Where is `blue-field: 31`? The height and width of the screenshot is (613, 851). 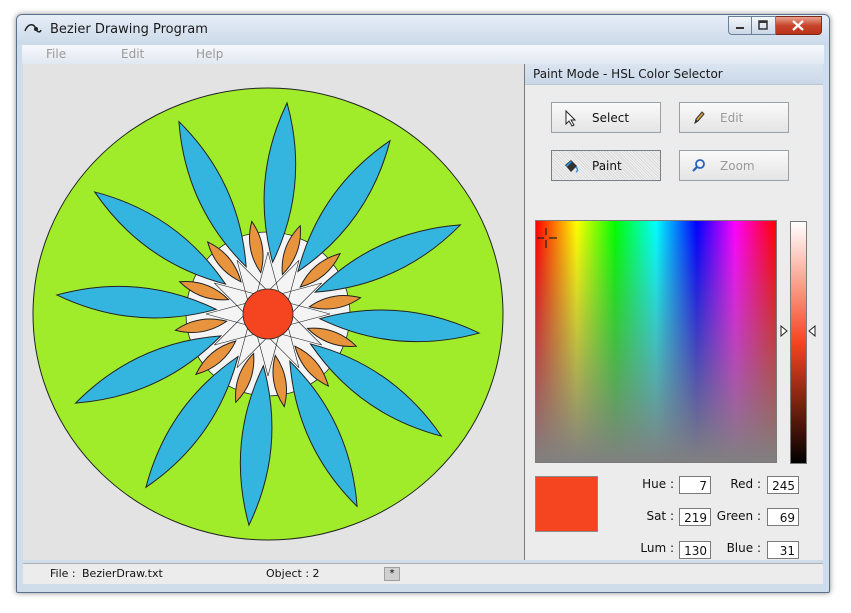 blue-field: 31 is located at coordinates (783, 550).